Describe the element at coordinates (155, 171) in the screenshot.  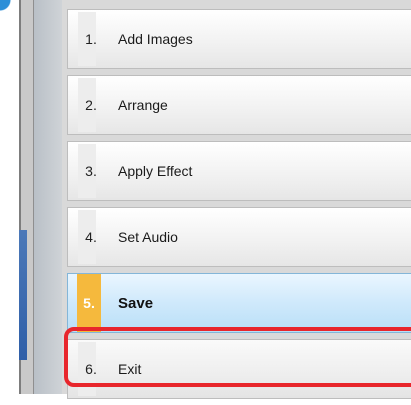
I see `step-label: Apply Effect` at that location.